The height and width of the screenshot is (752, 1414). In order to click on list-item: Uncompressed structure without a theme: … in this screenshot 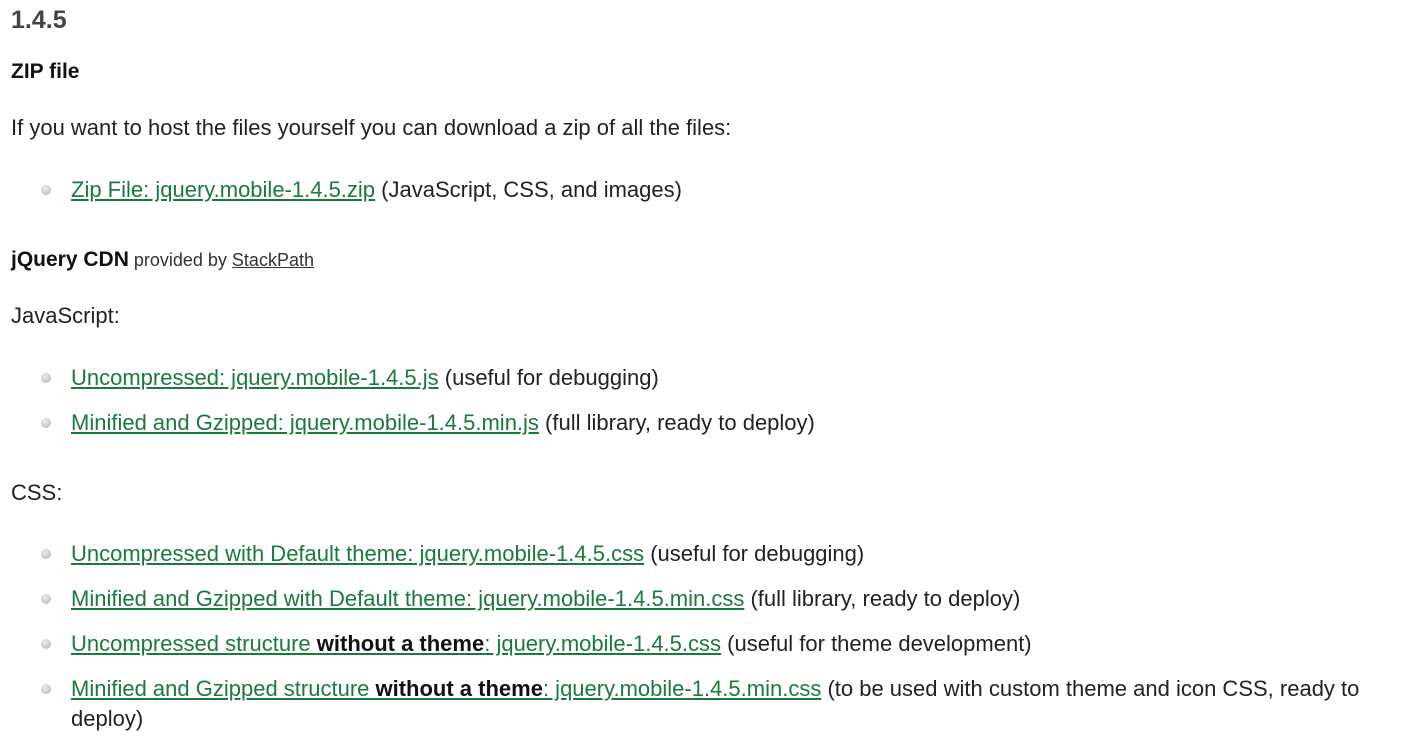, I will do `click(709, 644)`.